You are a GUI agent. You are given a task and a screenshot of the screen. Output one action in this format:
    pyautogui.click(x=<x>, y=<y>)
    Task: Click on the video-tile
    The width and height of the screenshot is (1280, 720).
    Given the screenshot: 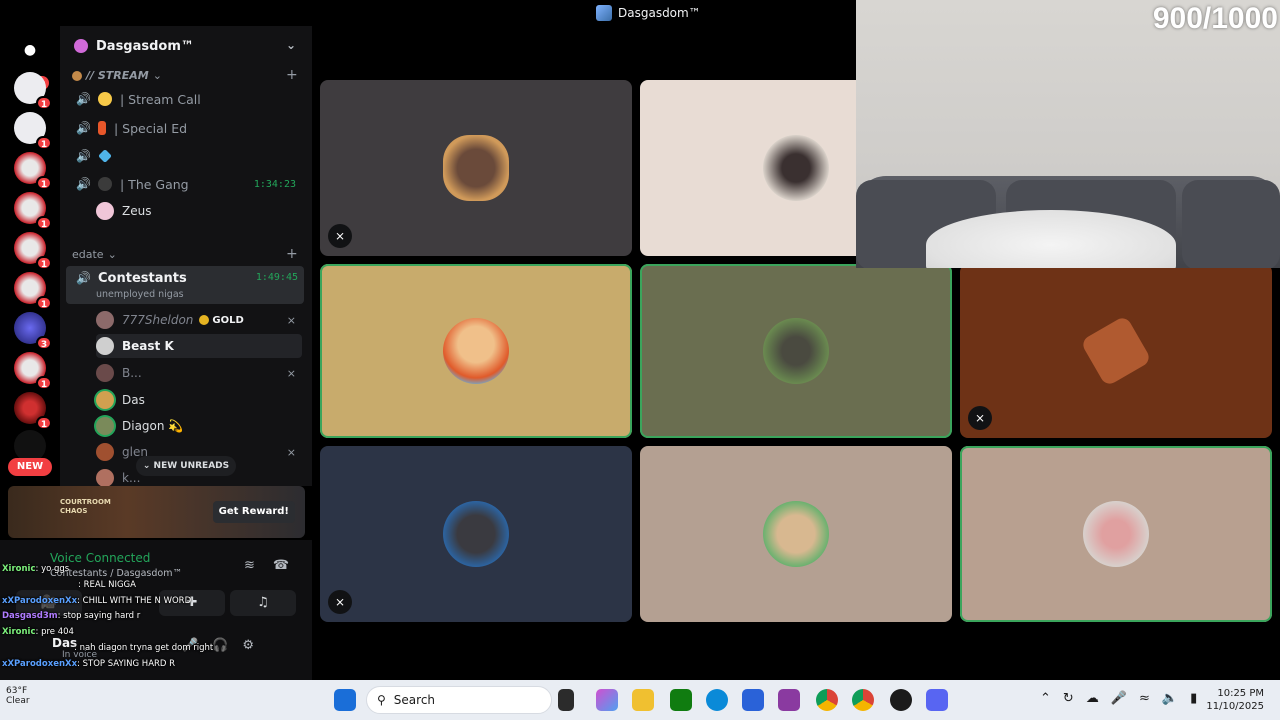 What is the action you would take?
    pyautogui.click(x=796, y=534)
    